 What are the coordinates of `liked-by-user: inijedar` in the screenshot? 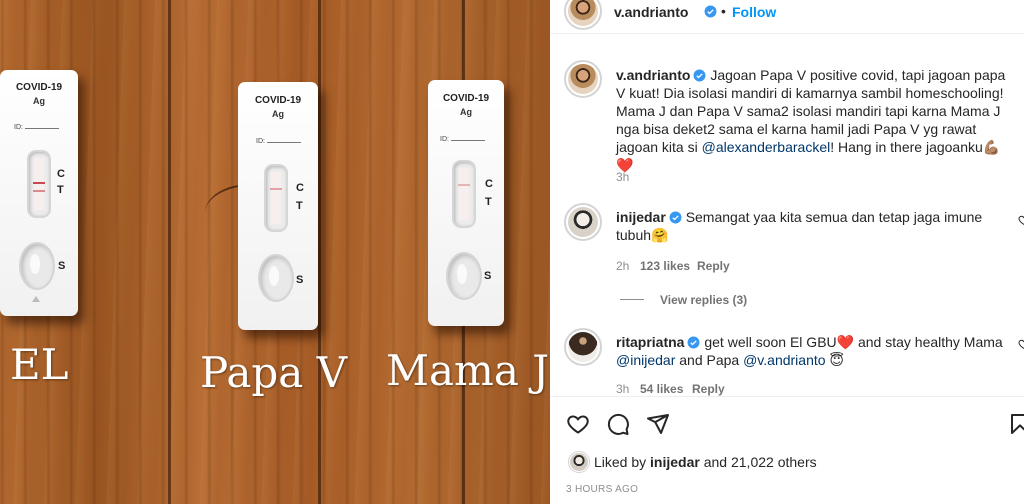 It's located at (675, 462).